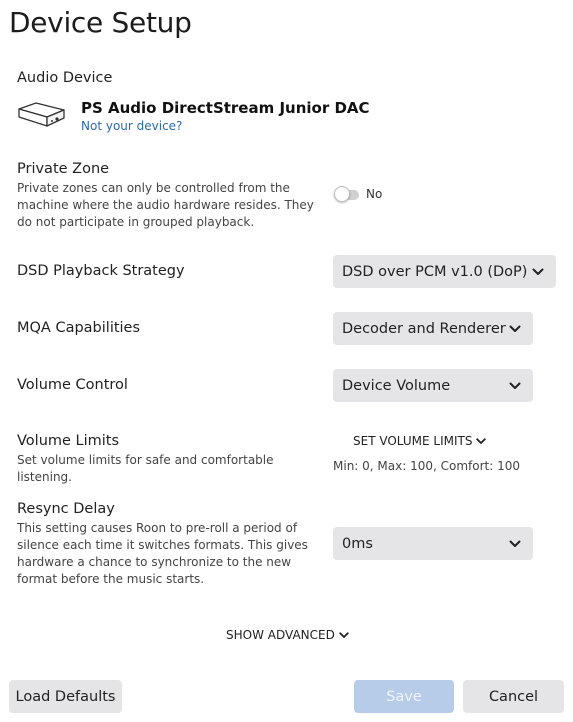 This screenshot has width=573, height=722. I want to click on dsd-playback-value: DSD over PCM v1.0 (DoP), so click(435, 271).